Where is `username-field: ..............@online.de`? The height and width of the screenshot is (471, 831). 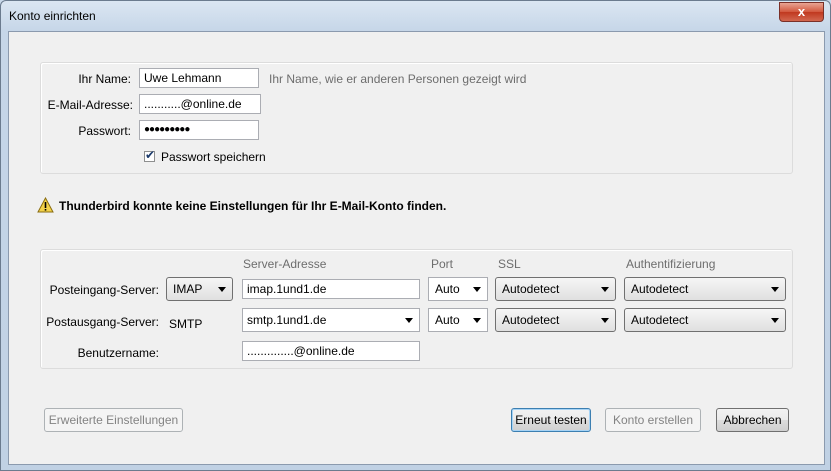 username-field: ..............@online.de is located at coordinates (331, 351).